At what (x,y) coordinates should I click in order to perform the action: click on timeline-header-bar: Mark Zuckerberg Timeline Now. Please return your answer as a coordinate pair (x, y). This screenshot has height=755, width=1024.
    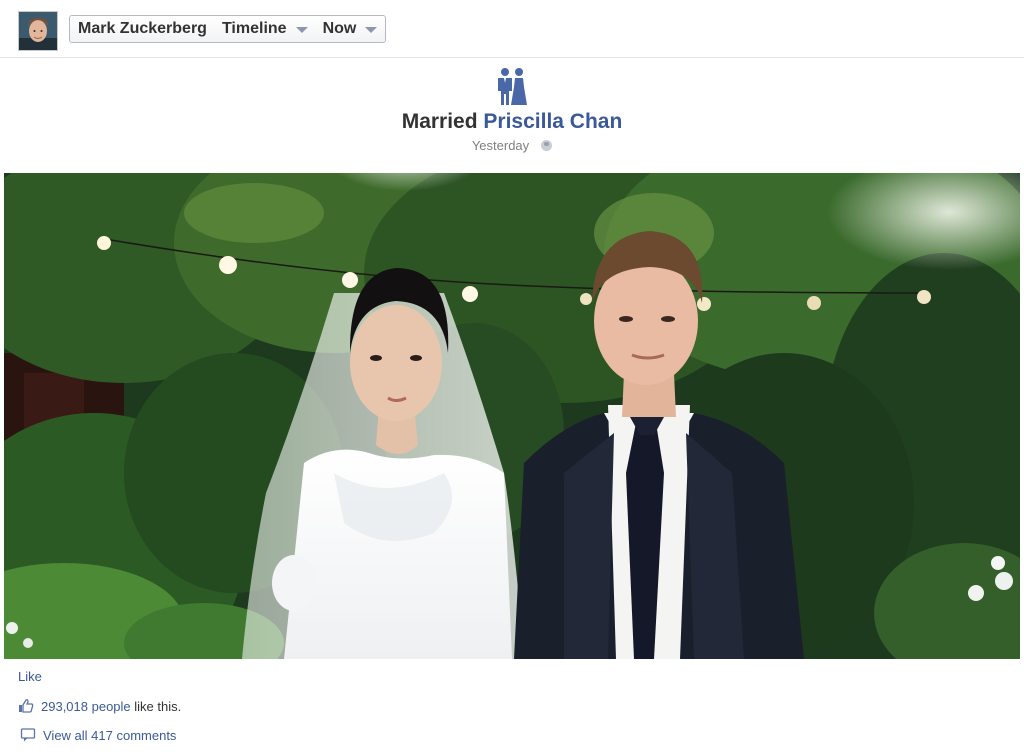
    Looking at the image, I should click on (512, 29).